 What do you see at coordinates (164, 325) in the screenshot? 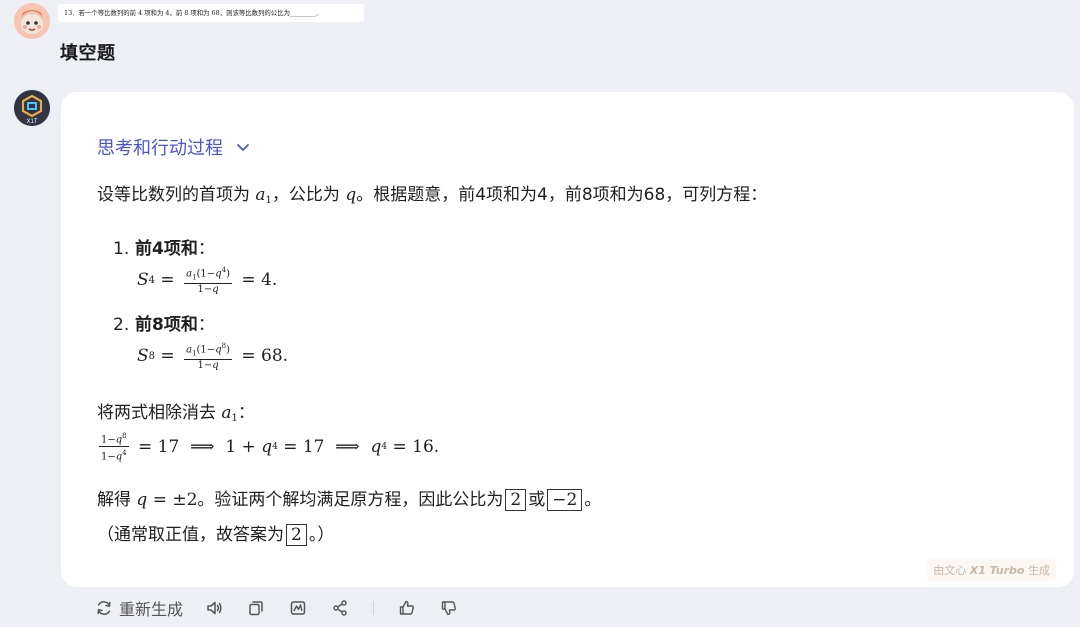
I see `list-item-2: 2. 前8项和：` at bounding box center [164, 325].